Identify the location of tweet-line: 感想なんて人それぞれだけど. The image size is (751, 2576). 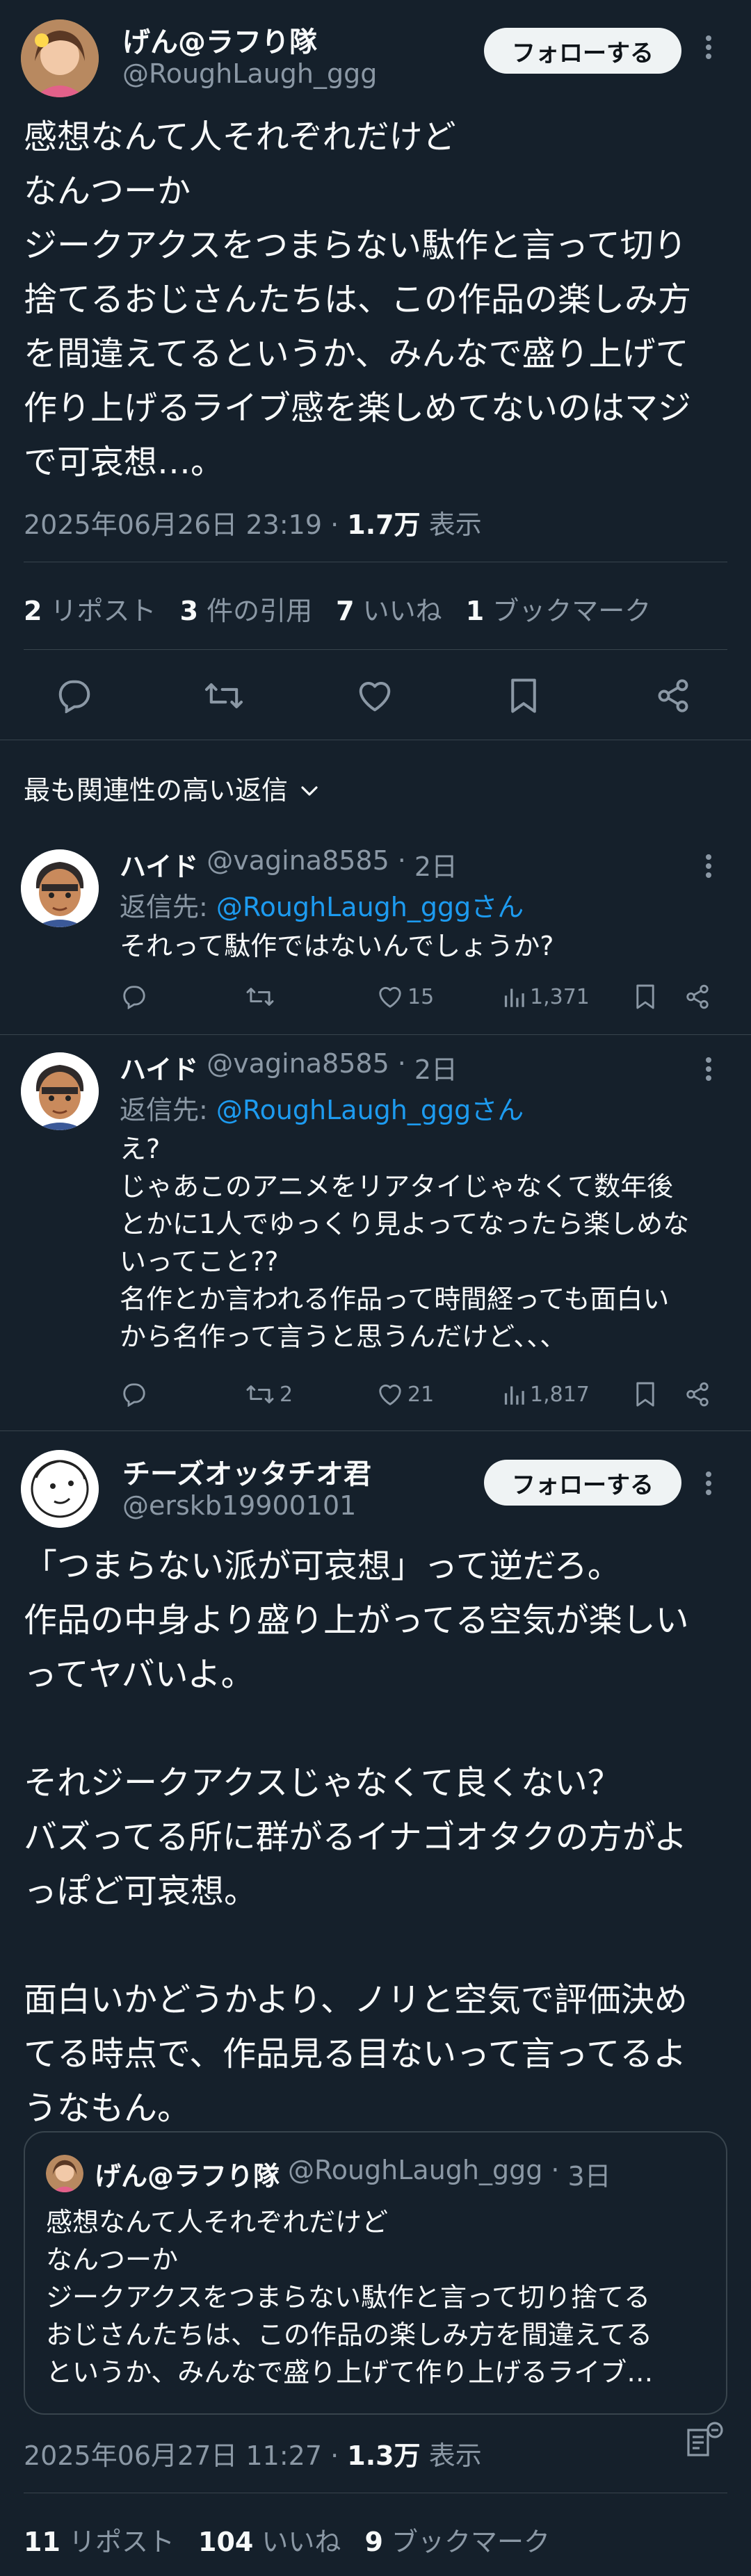
(240, 136).